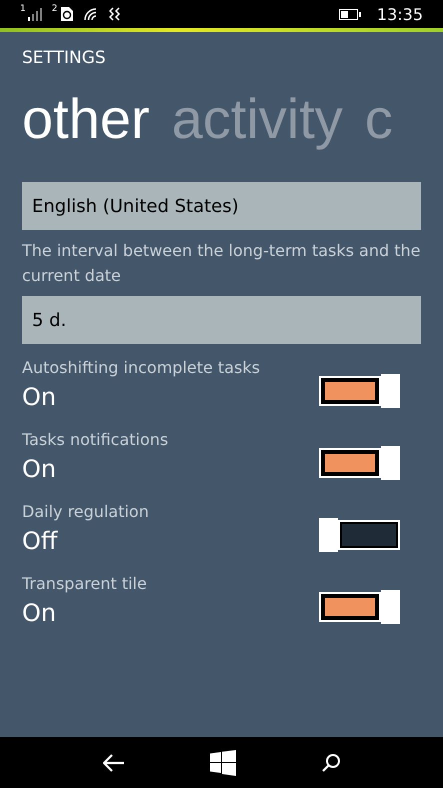  What do you see at coordinates (141, 367) in the screenshot?
I see `setting-label: Autoshifting incomplete tasks` at bounding box center [141, 367].